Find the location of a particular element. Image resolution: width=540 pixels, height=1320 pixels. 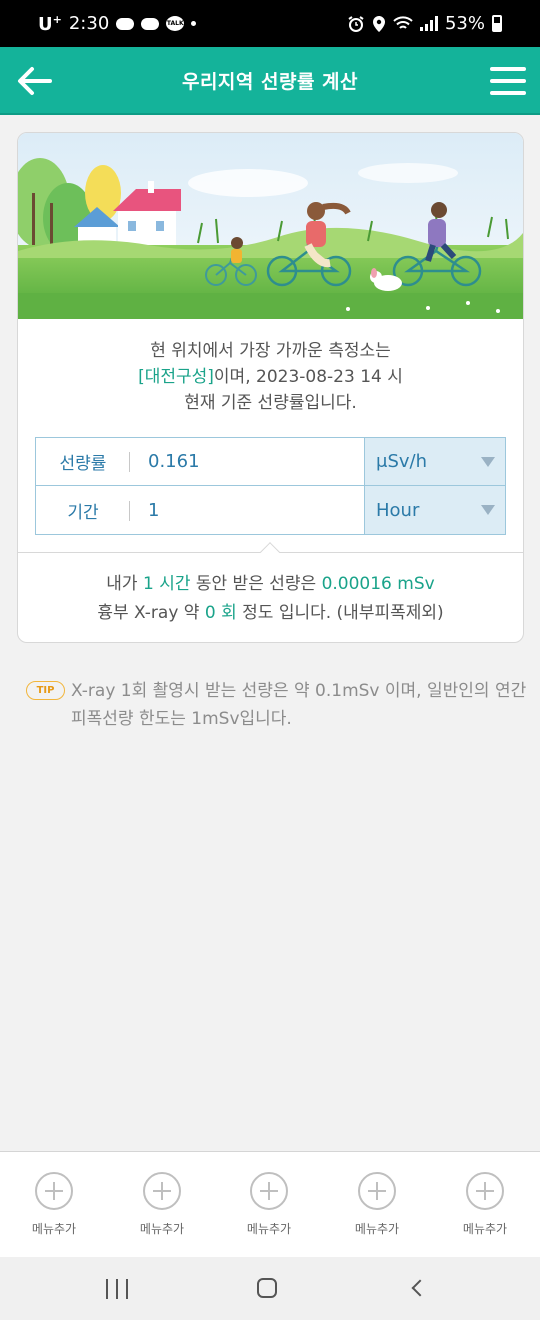

notification-dot-icon is located at coordinates (194, 23).